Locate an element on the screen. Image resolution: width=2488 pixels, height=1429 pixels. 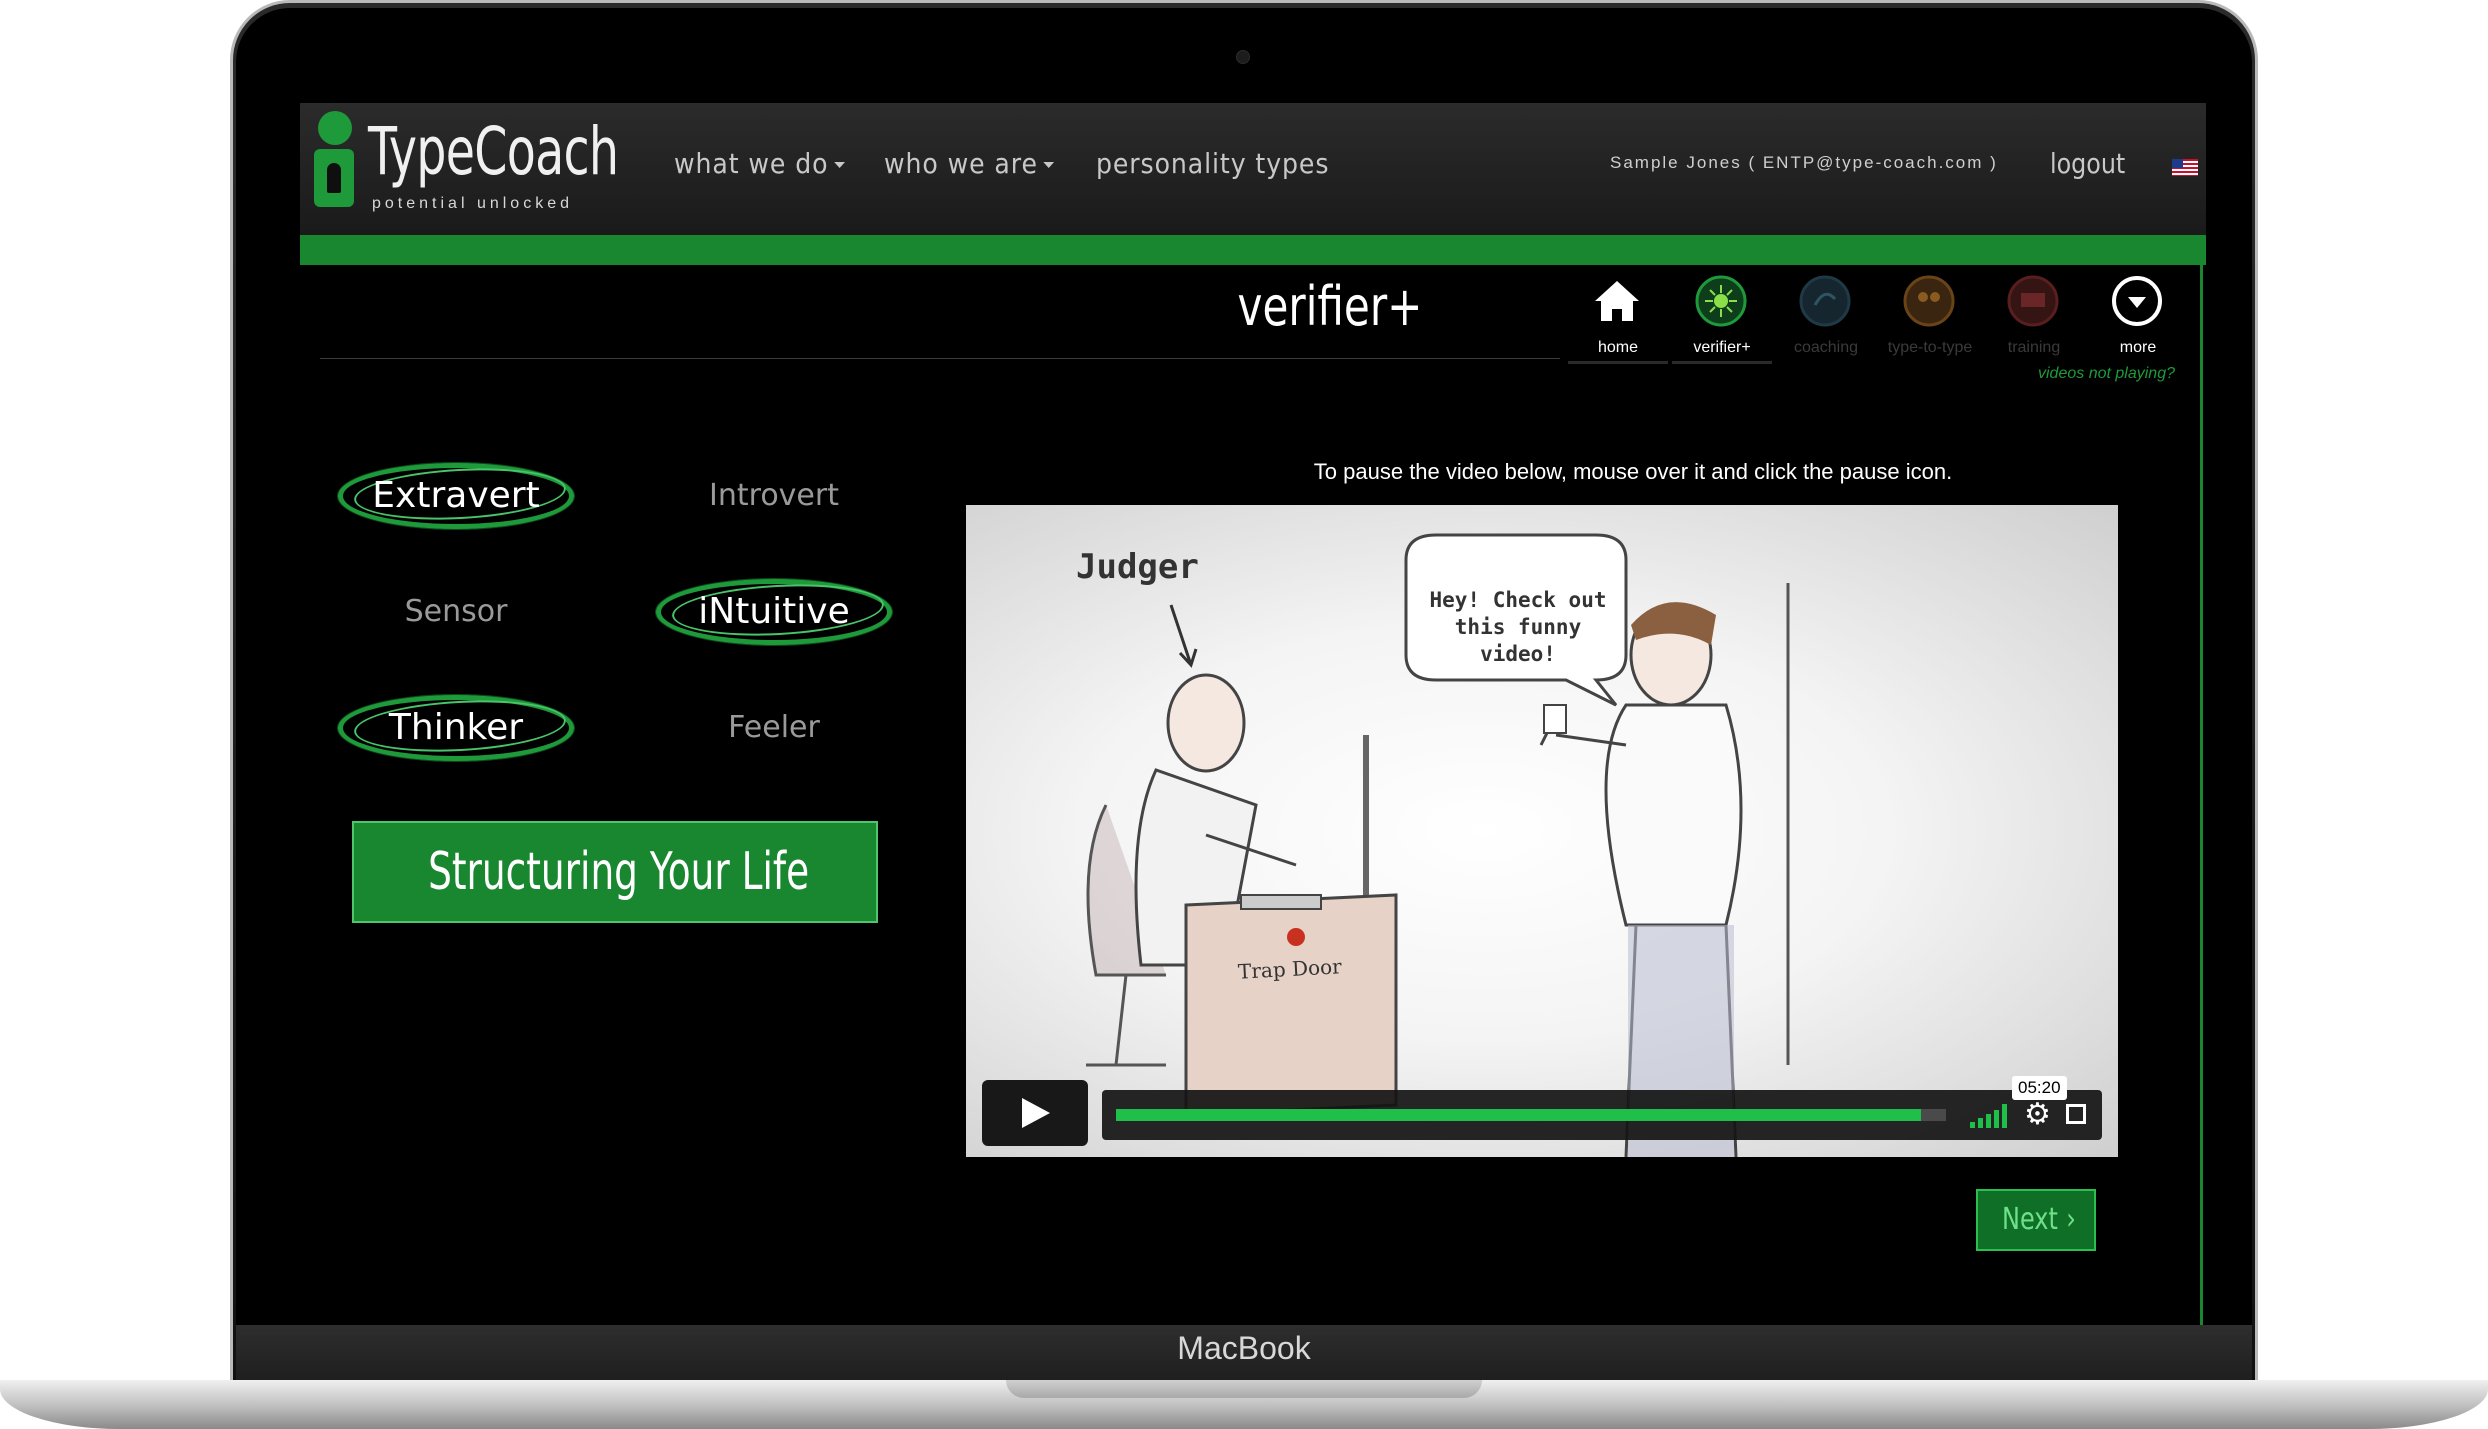
play-icon is located at coordinates (1036, 1113).